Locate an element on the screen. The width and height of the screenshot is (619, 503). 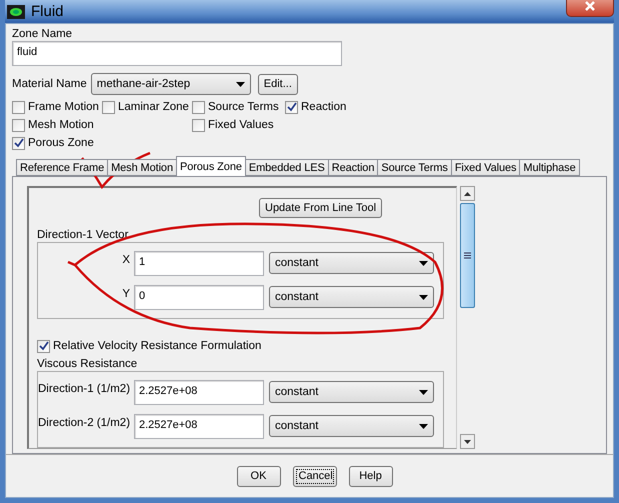
tab: Mesh Motion is located at coordinates (142, 167).